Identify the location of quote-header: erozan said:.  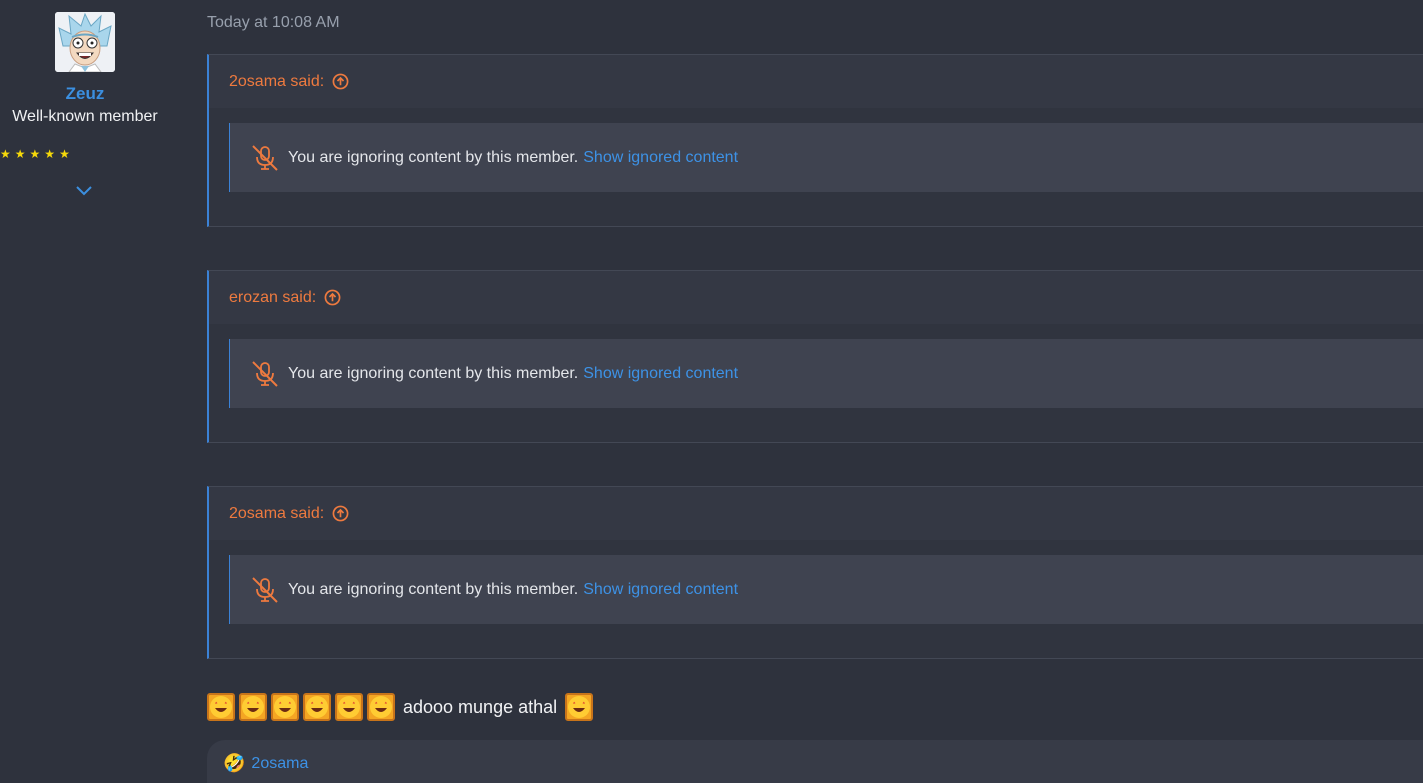
(816, 297).